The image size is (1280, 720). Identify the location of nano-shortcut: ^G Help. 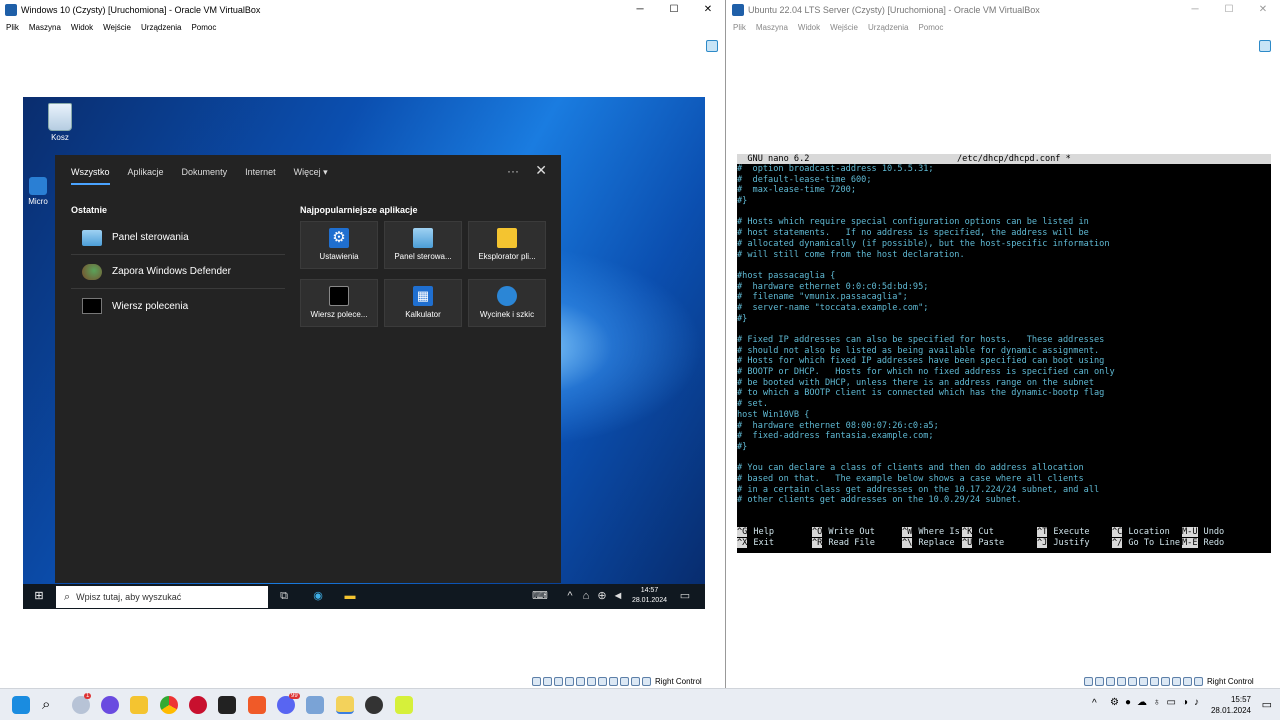
(755, 532).